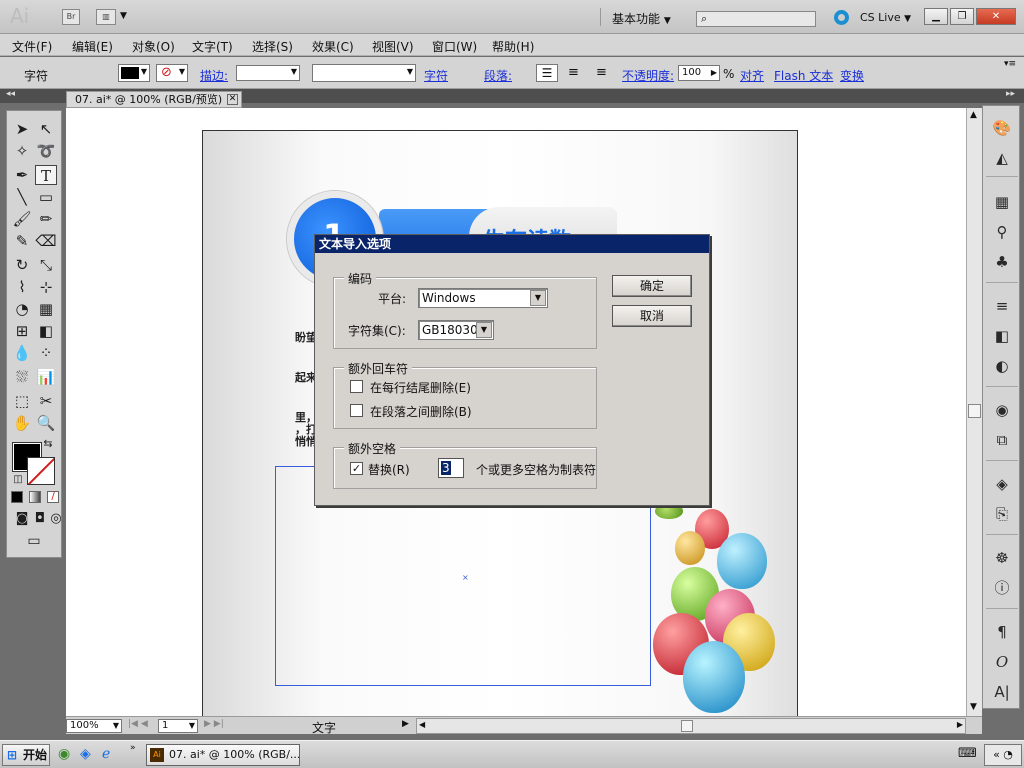  I want to click on scroll-right-icon: ▶, so click(960, 724).